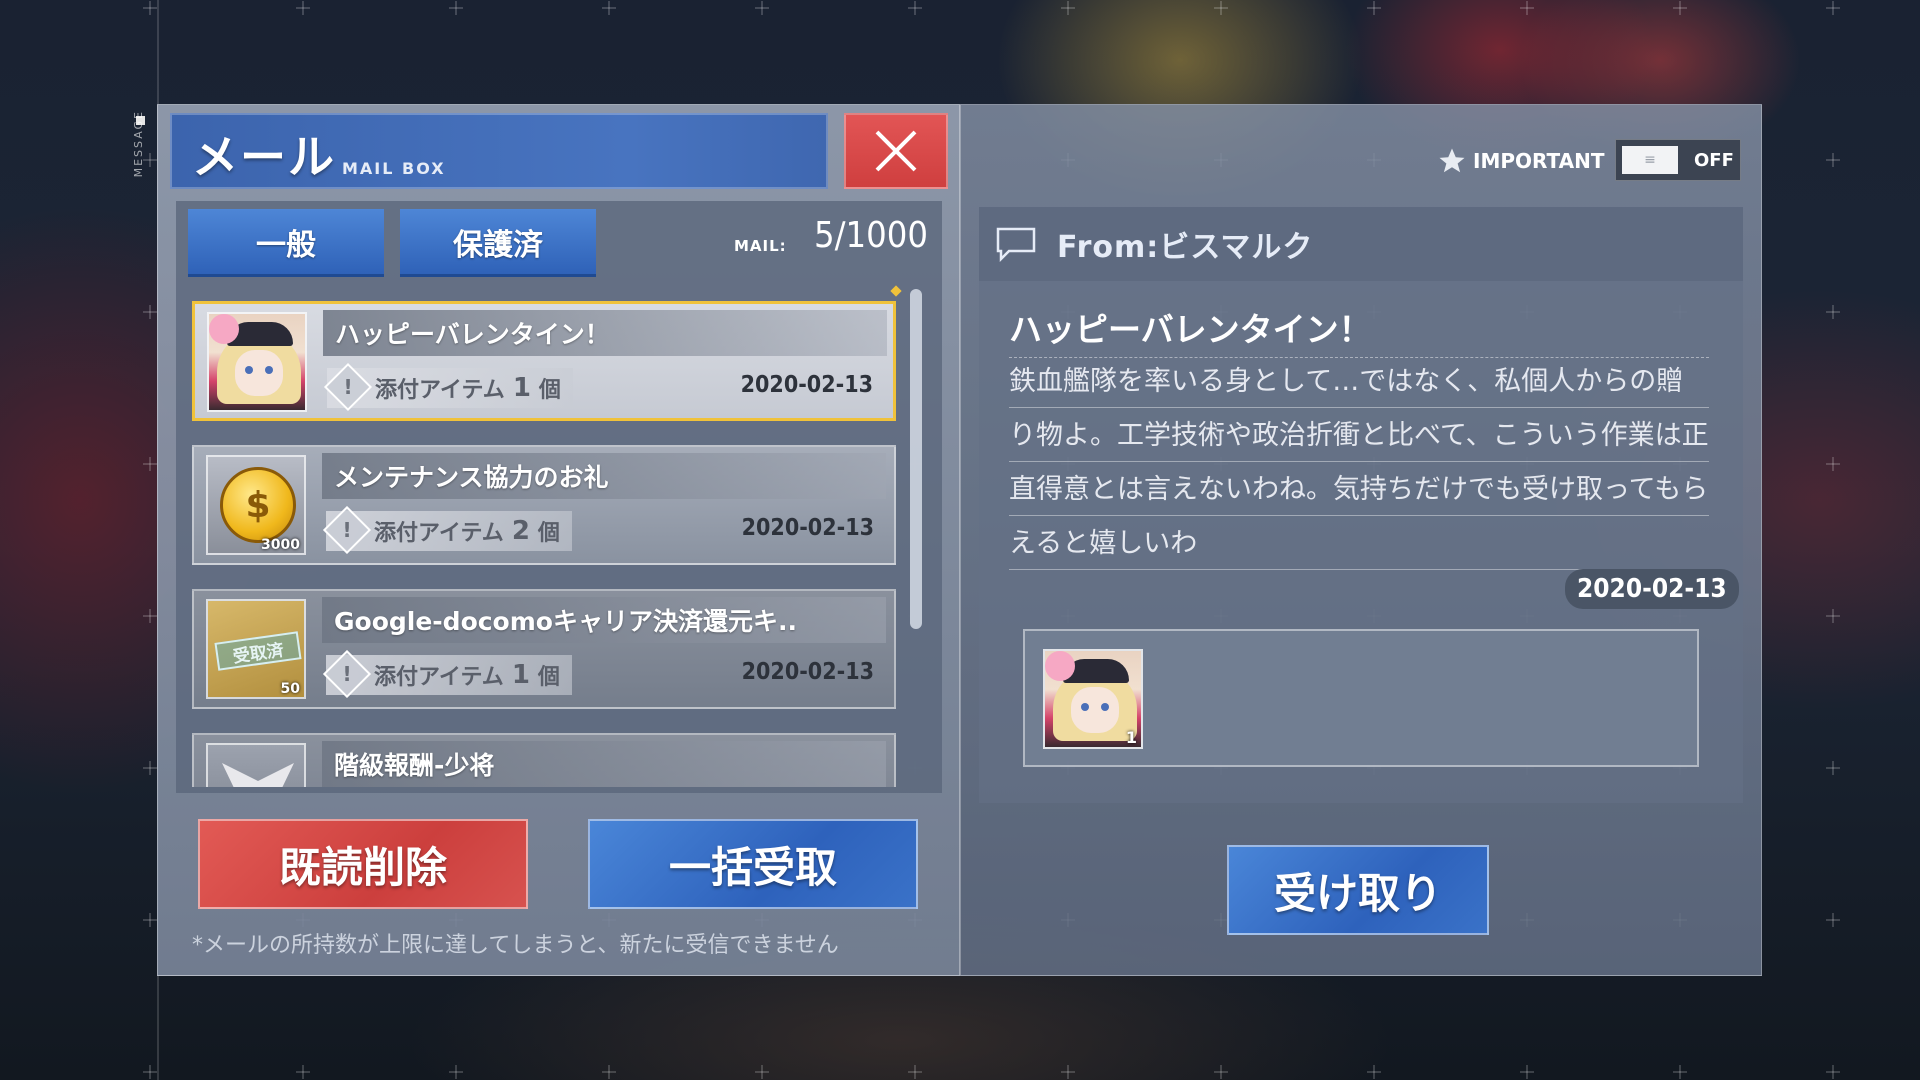 This screenshot has height=1080, width=1920. Describe the element at coordinates (1185, 247) in the screenshot. I see `sender-label: From:ビスマルク` at that location.